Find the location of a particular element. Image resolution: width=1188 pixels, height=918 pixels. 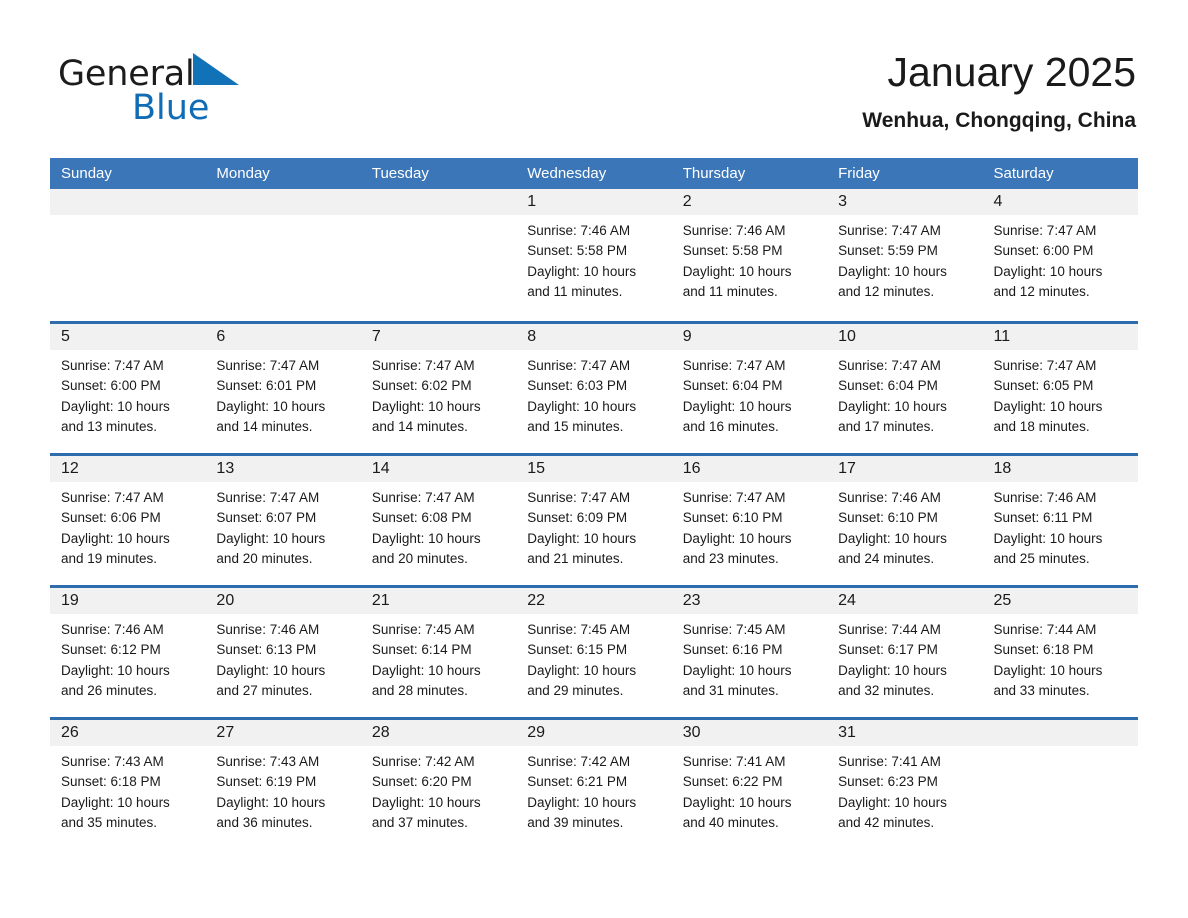

weekday-header-thursday: Thursday is located at coordinates (714, 173).